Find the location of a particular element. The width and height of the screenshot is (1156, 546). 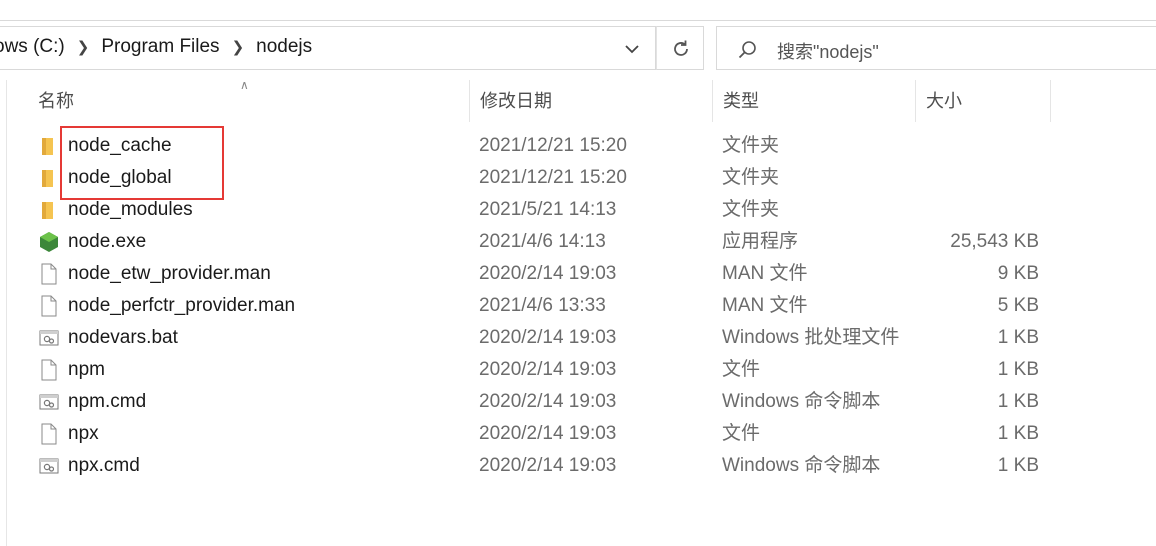

breadcrumb-nodejs: nodejs is located at coordinates (284, 47).